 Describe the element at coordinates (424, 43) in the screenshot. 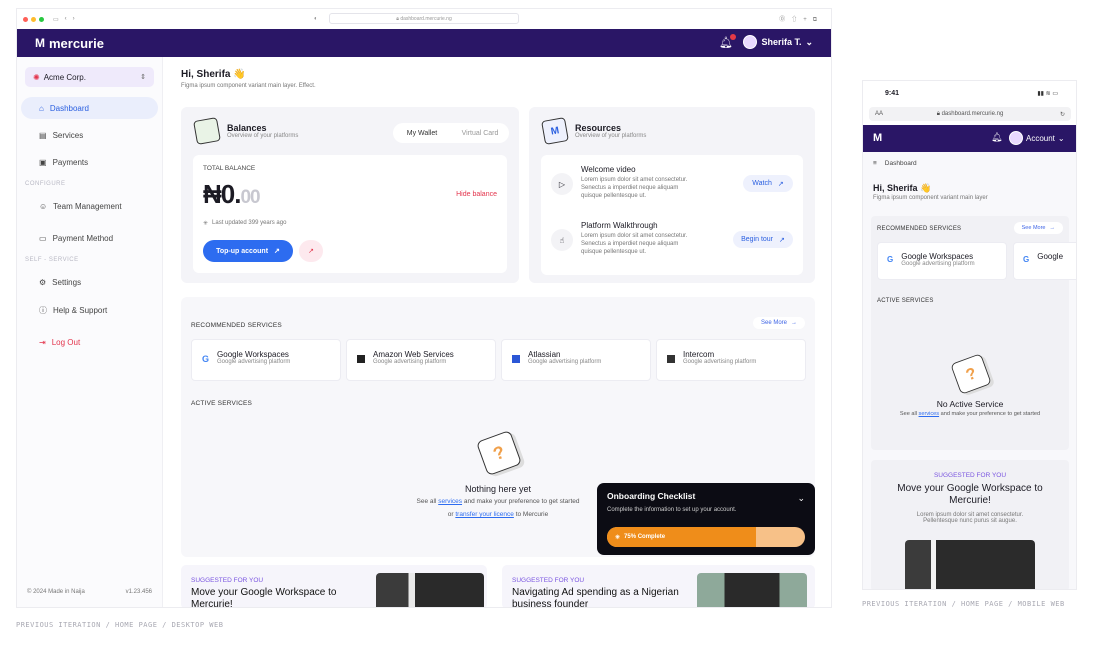

I see `app-header: Mmercurie 🔔︎ Sherifa T. ⌄` at that location.